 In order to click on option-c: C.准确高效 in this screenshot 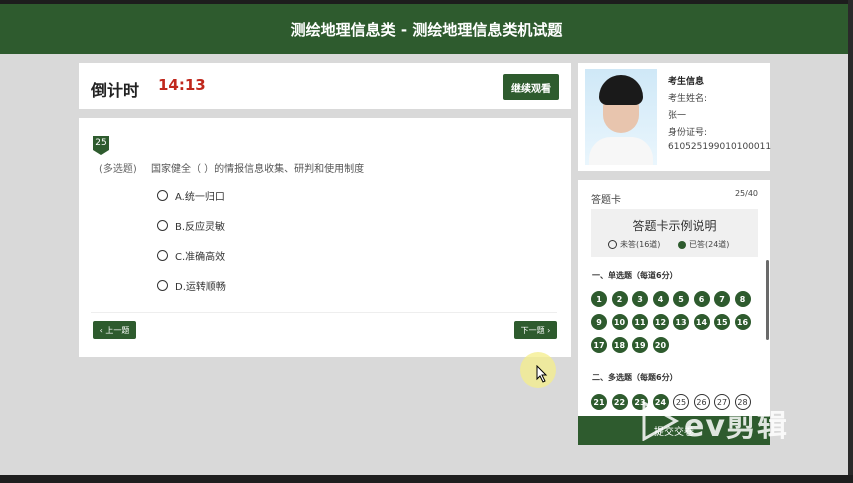, I will do `click(191, 255)`.